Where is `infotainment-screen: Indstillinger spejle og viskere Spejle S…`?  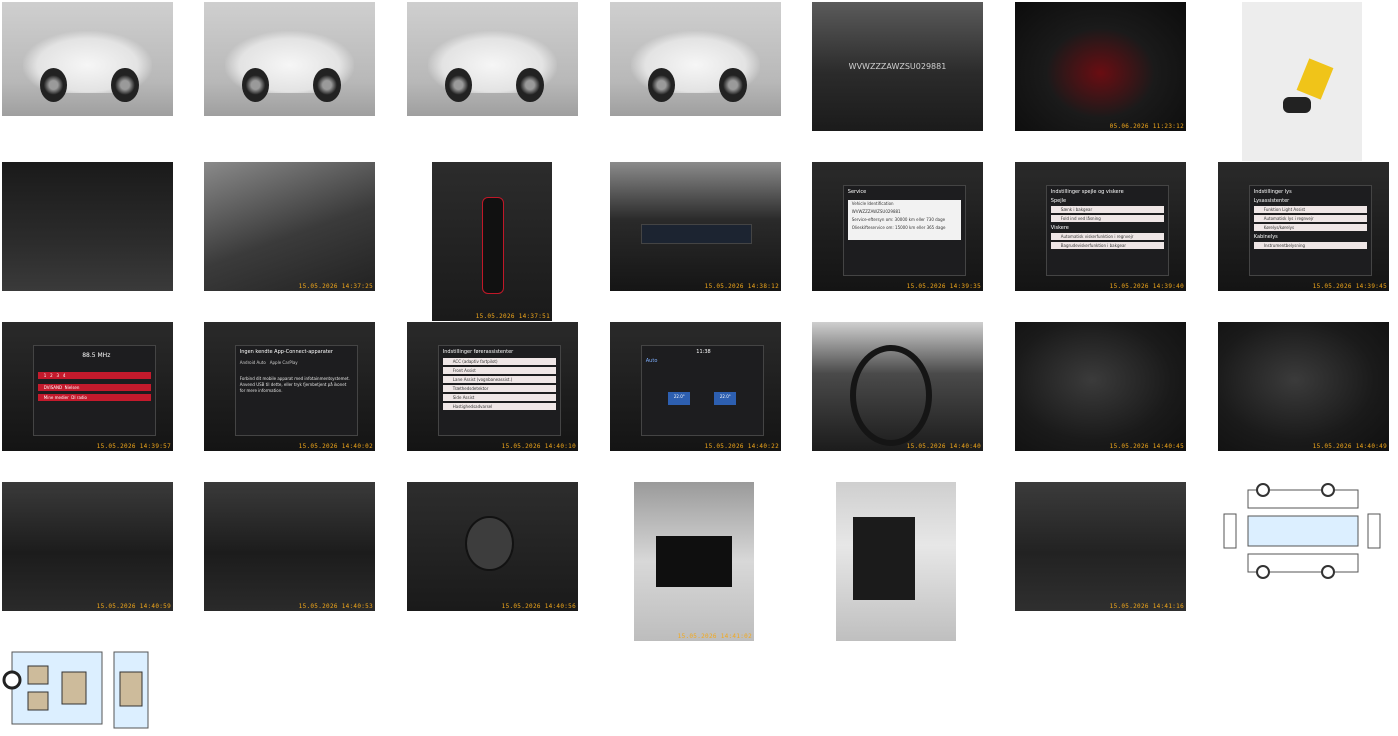 infotainment-screen: Indstillinger spejle og viskere Spejle S… is located at coordinates (1107, 230).